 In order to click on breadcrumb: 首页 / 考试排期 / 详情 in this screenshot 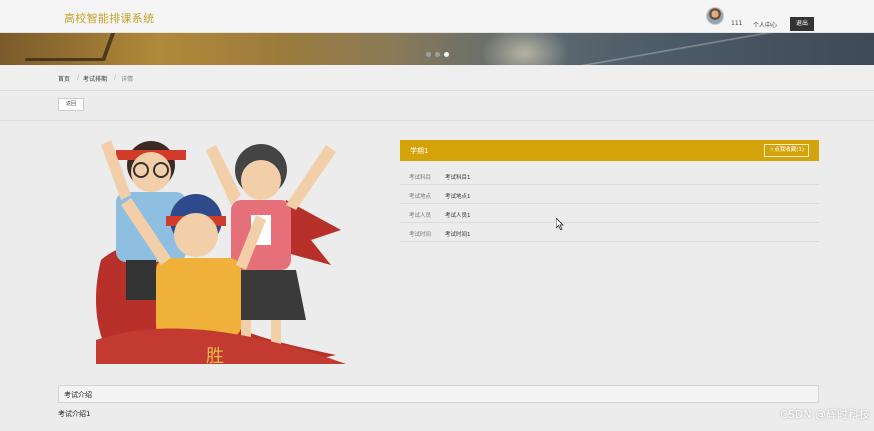, I will do `click(437, 78)`.